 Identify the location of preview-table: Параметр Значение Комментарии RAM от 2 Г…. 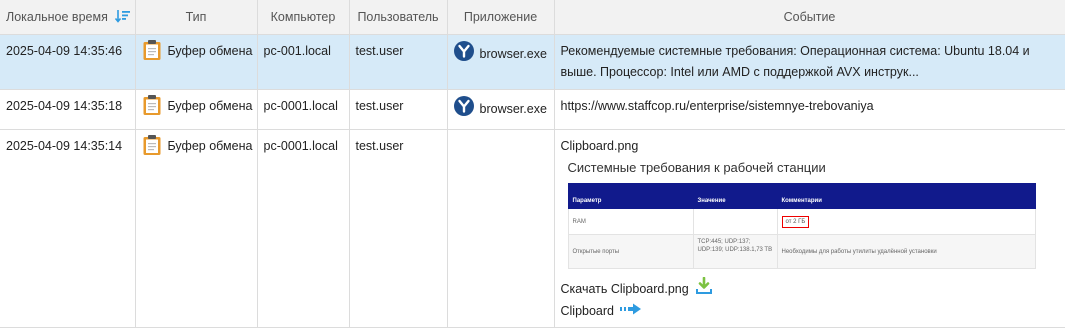
(801, 226).